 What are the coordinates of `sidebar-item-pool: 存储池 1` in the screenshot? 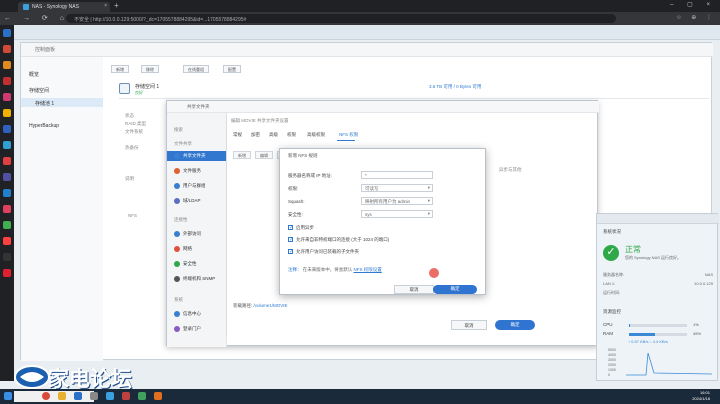 It's located at (44, 103).